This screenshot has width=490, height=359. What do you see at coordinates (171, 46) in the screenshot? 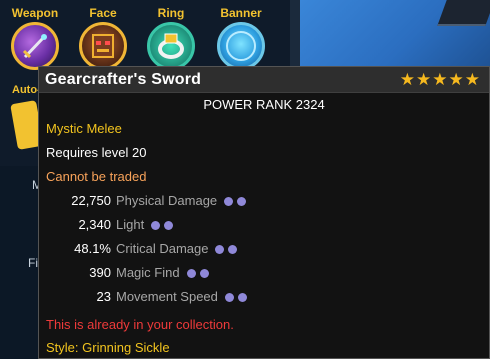
I see `ring-icon` at bounding box center [171, 46].